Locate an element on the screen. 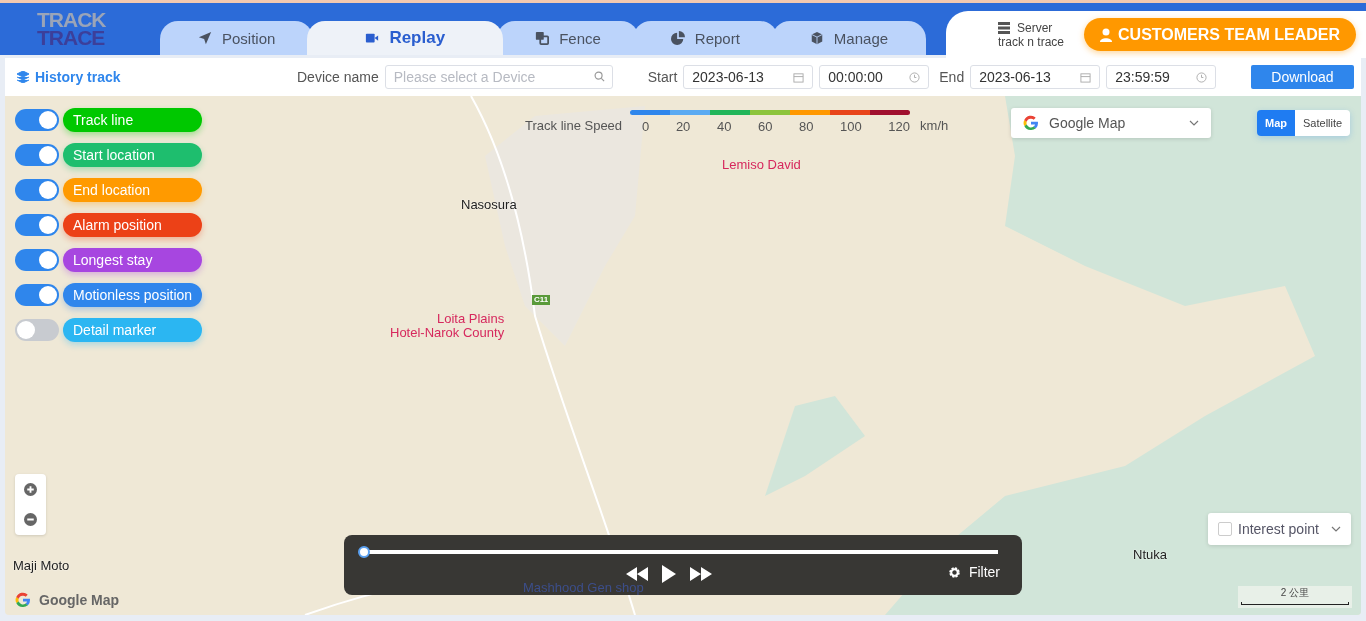 This screenshot has height=621, width=1366. checkbox is located at coordinates (1225, 529).